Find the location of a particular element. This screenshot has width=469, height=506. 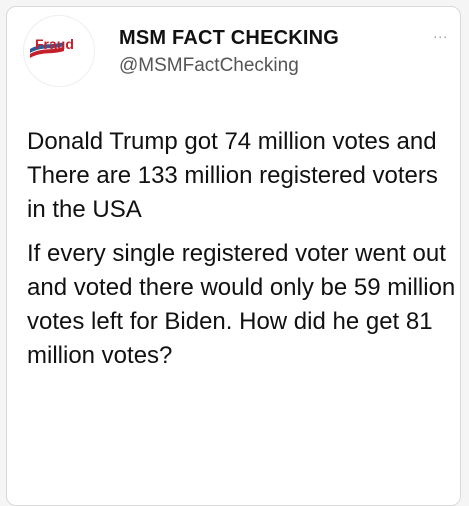

avatar-logo-text: Fraud is located at coordinates (54, 44).